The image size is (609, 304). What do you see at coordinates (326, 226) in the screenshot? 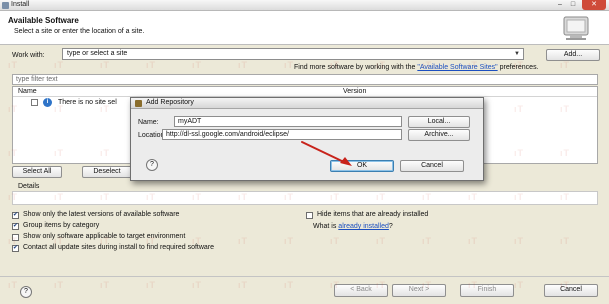
I see `what-installed-prefix: What is` at bounding box center [326, 226].